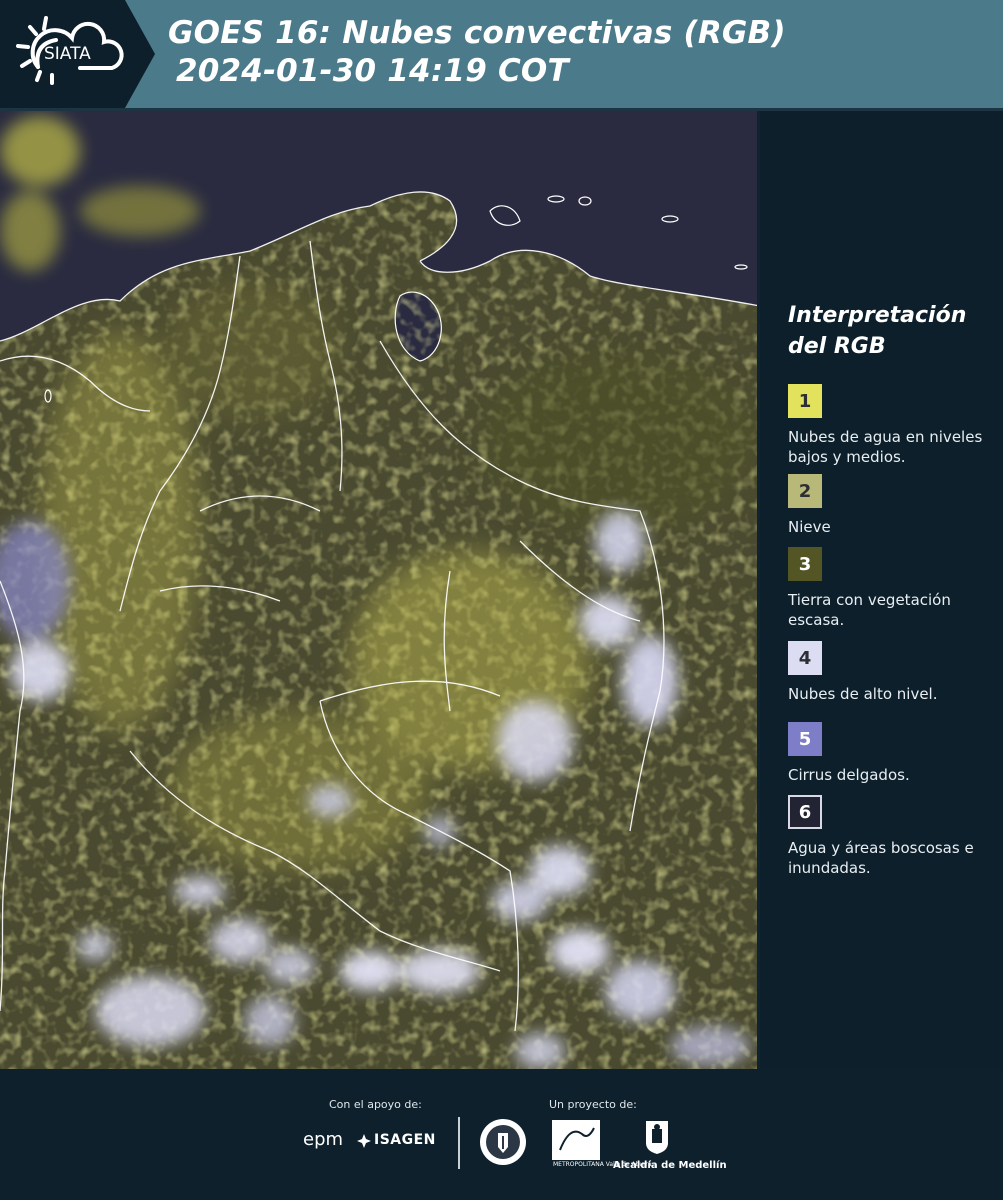 The width and height of the screenshot is (1003, 1200). I want to click on footer-separator, so click(459, 1143).